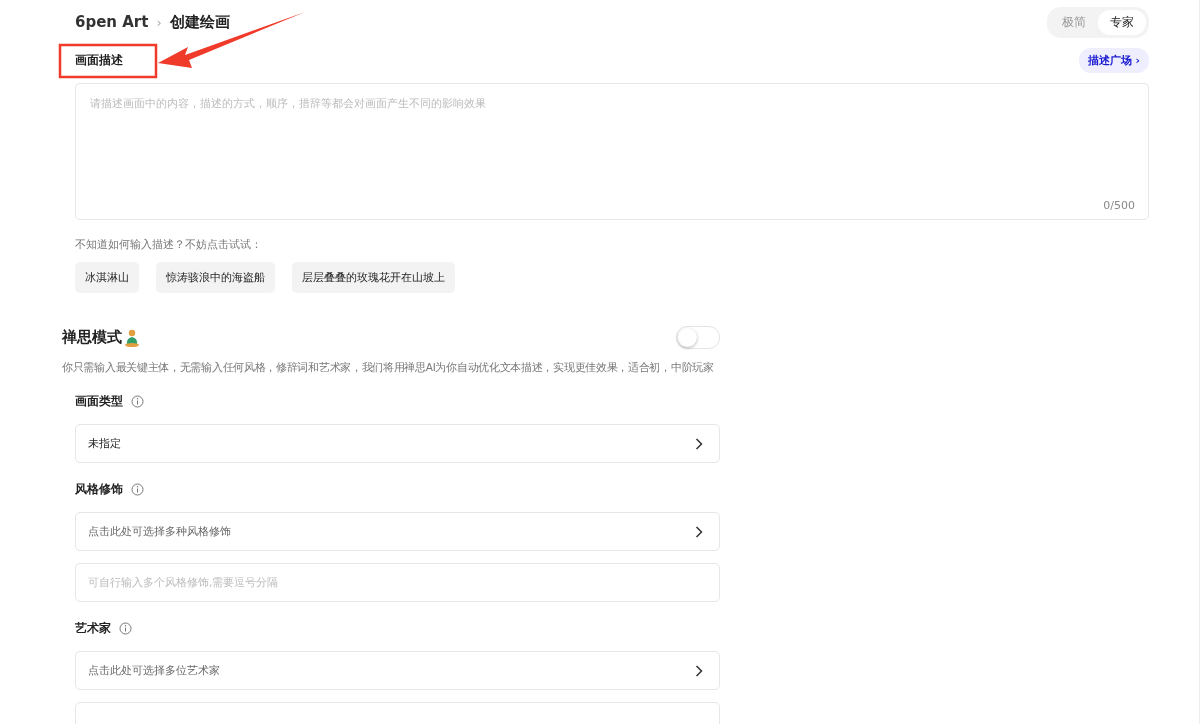 The height and width of the screenshot is (724, 1200). What do you see at coordinates (169, 245) in the screenshot?
I see `hint-text: 不知道如何输入描述？不妨点击试试：` at bounding box center [169, 245].